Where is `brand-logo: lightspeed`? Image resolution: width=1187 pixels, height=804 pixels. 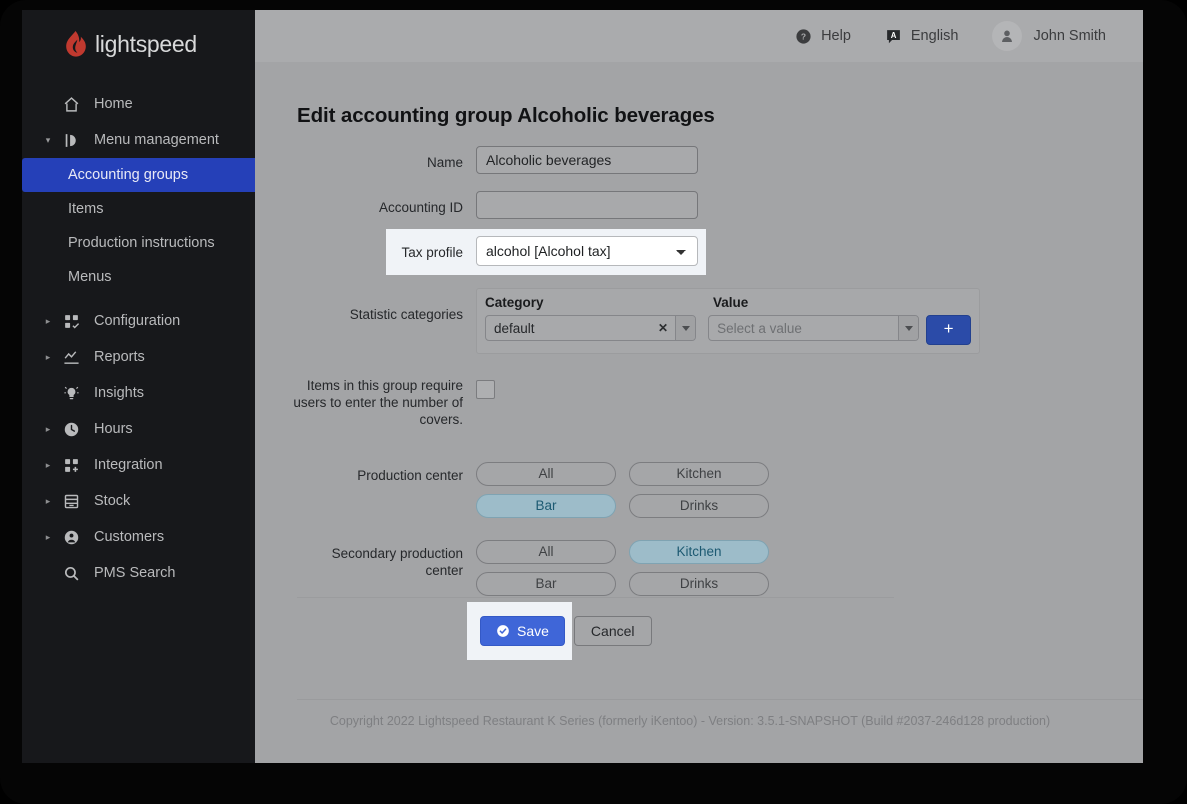 brand-logo: lightspeed is located at coordinates (138, 44).